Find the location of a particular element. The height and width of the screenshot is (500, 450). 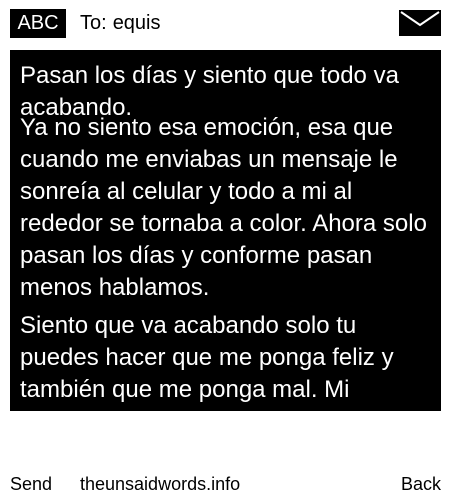

to-label: To: is located at coordinates (93, 23).